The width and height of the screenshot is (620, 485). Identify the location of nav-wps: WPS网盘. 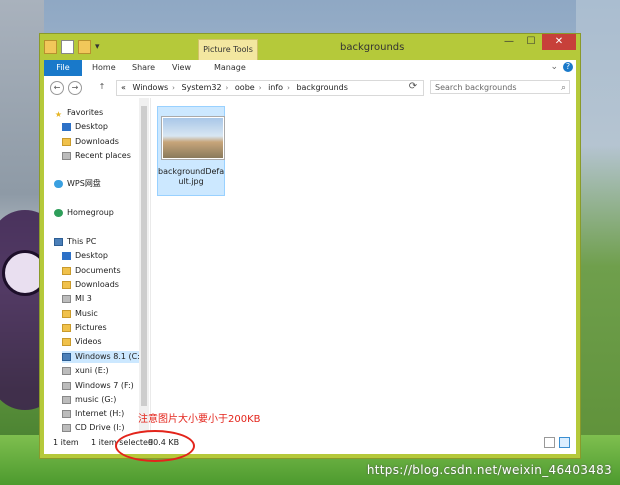
(77, 184).